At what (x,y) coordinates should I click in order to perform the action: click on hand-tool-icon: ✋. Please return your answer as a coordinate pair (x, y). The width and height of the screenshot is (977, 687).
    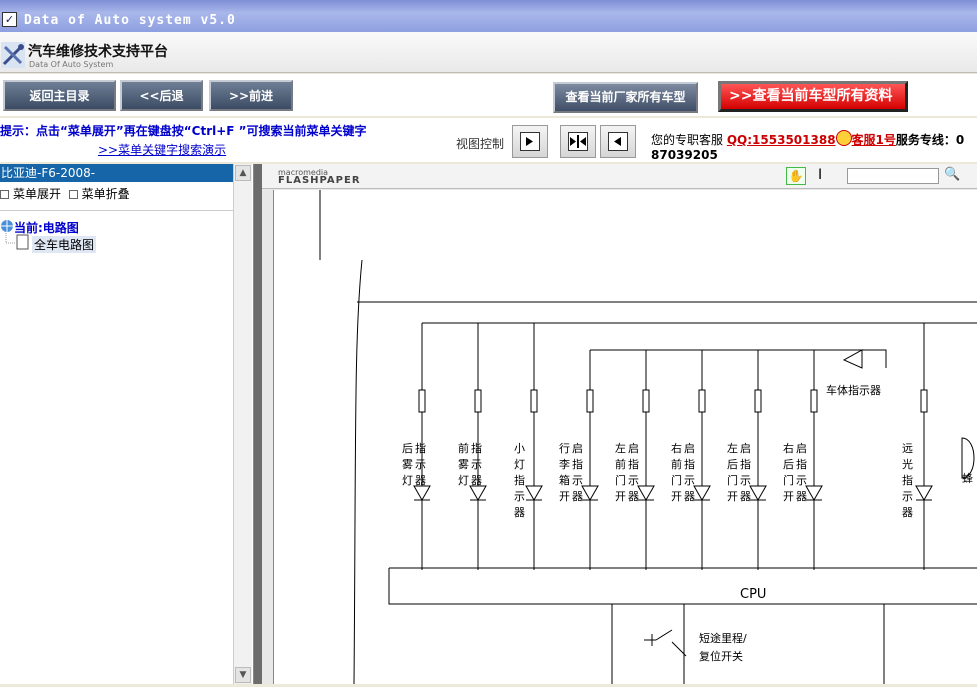
    Looking at the image, I should click on (796, 176).